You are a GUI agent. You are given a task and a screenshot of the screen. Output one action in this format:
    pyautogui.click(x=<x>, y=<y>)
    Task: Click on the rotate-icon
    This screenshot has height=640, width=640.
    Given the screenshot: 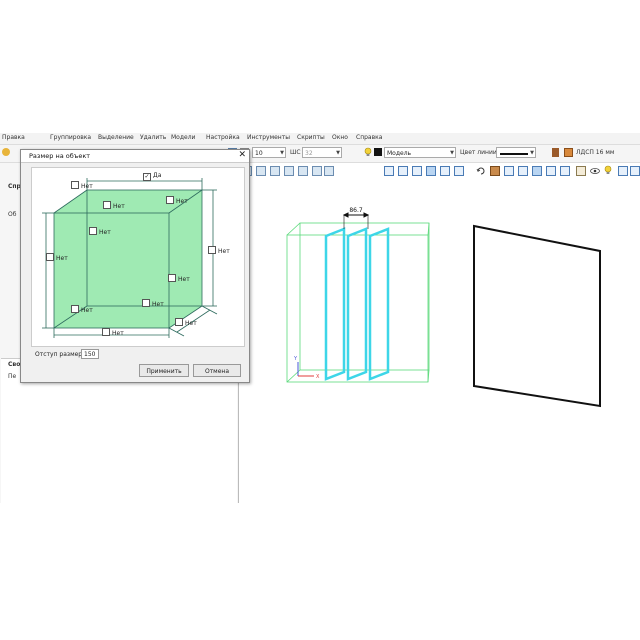 What is the action you would take?
    pyautogui.click(x=481, y=171)
    